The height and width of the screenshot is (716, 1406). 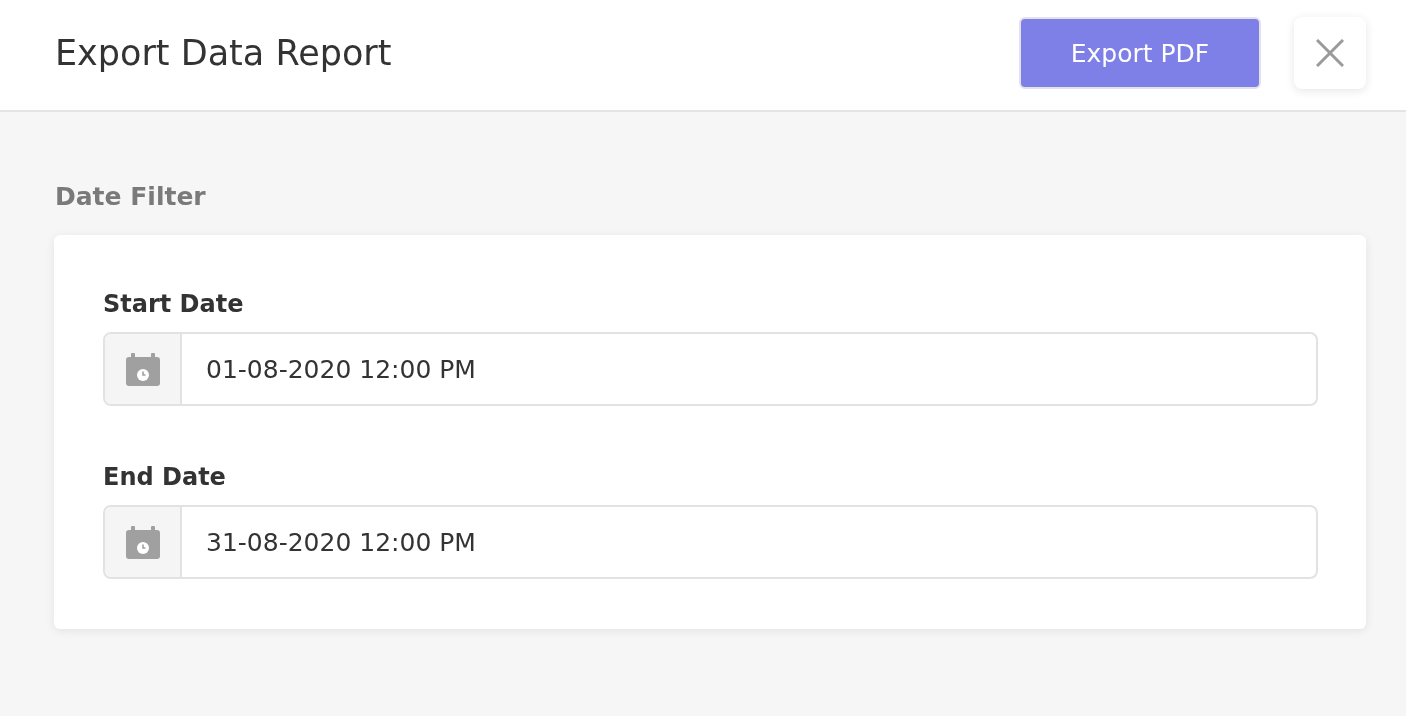 I want to click on close-button, so click(x=1330, y=53).